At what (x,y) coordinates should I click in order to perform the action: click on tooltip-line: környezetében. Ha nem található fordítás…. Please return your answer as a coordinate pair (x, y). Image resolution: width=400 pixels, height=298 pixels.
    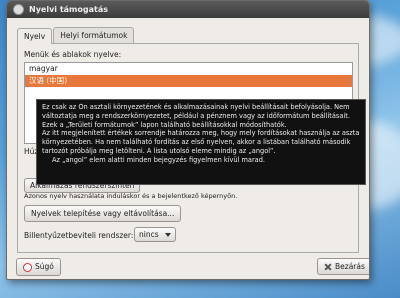
    Looking at the image, I should click on (196, 142).